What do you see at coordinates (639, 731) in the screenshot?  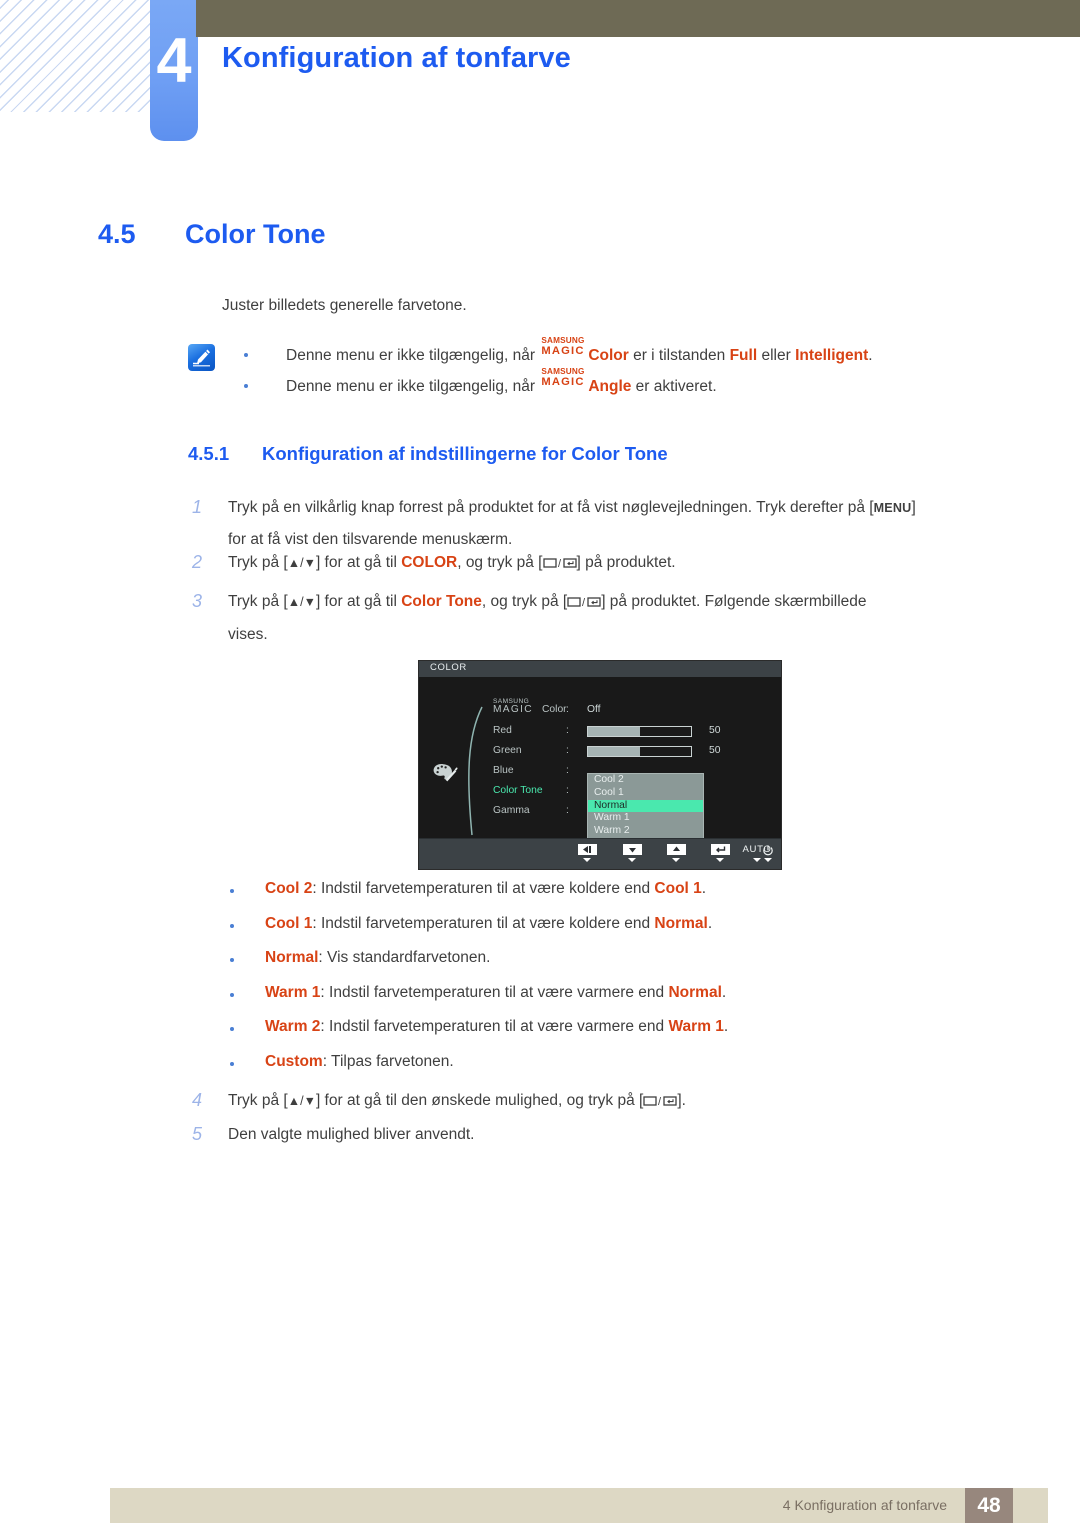 I see `osd-slider-red` at bounding box center [639, 731].